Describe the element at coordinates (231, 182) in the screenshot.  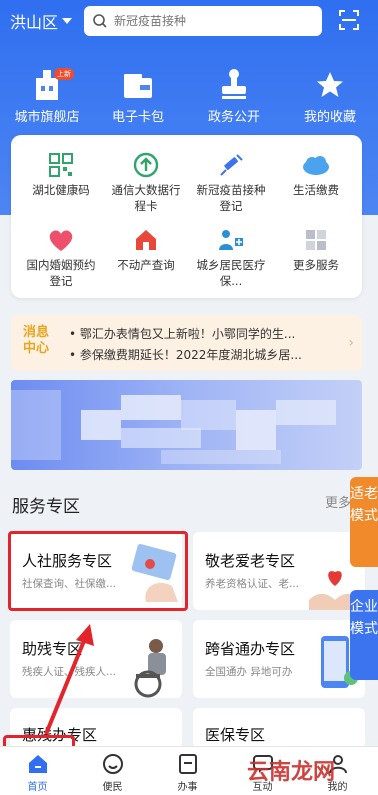
I see `service-vaccine: 新冠疫苗接种登记` at that location.